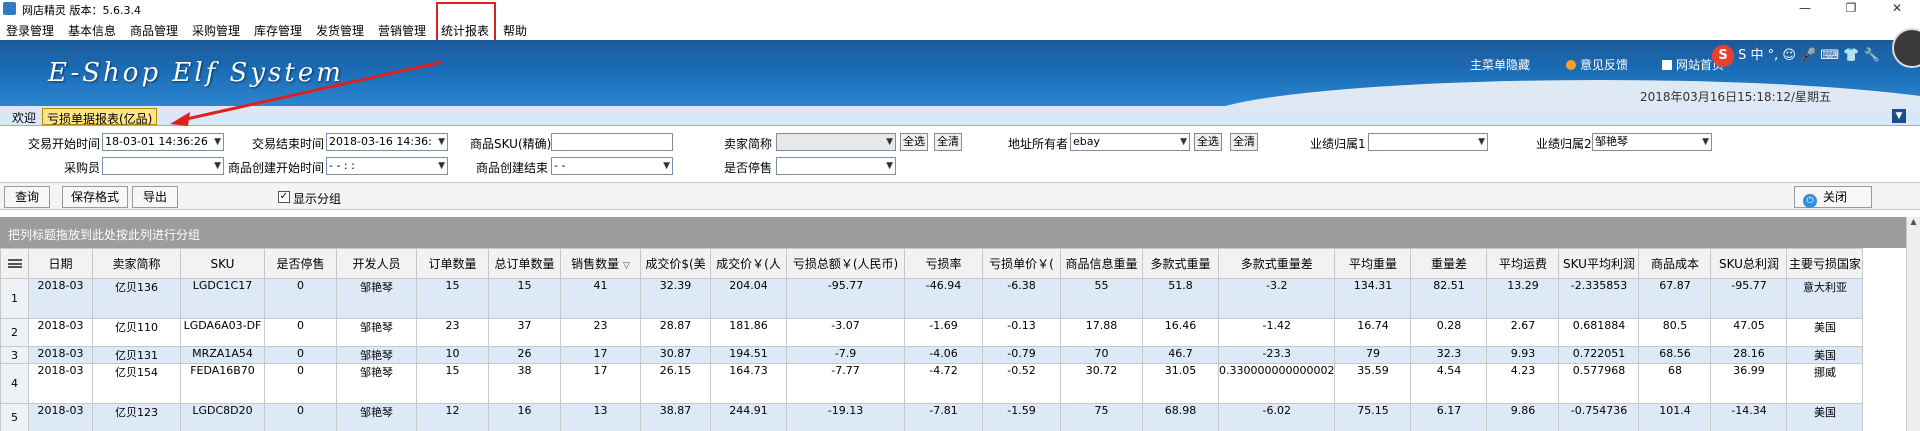  Describe the element at coordinates (748, 355) in the screenshot. I see `table-cell: 194.51` at that location.